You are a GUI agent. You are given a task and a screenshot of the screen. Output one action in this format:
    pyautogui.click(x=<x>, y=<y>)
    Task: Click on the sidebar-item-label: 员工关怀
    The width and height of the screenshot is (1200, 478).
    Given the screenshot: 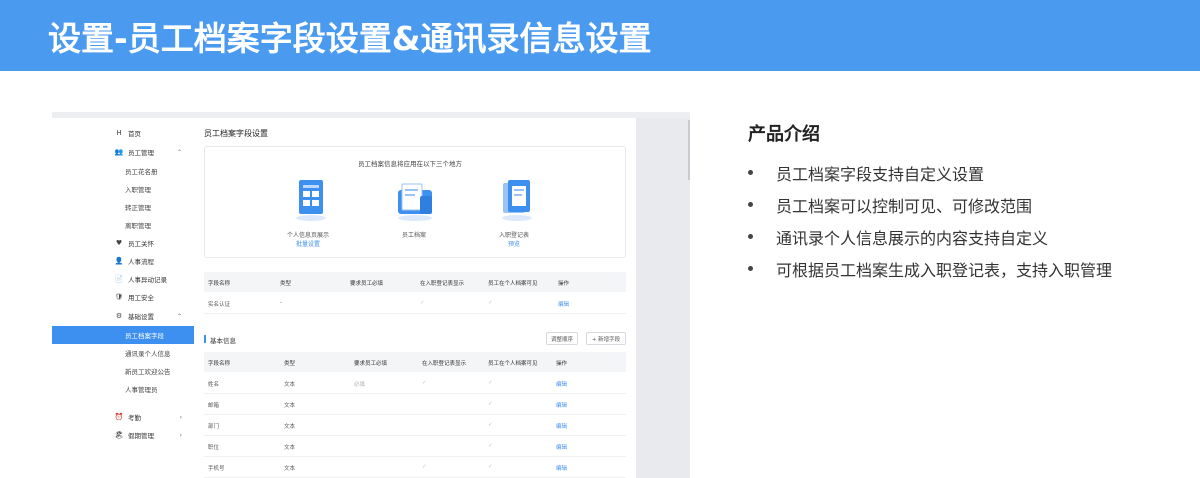 What is the action you would take?
    pyautogui.click(x=141, y=244)
    